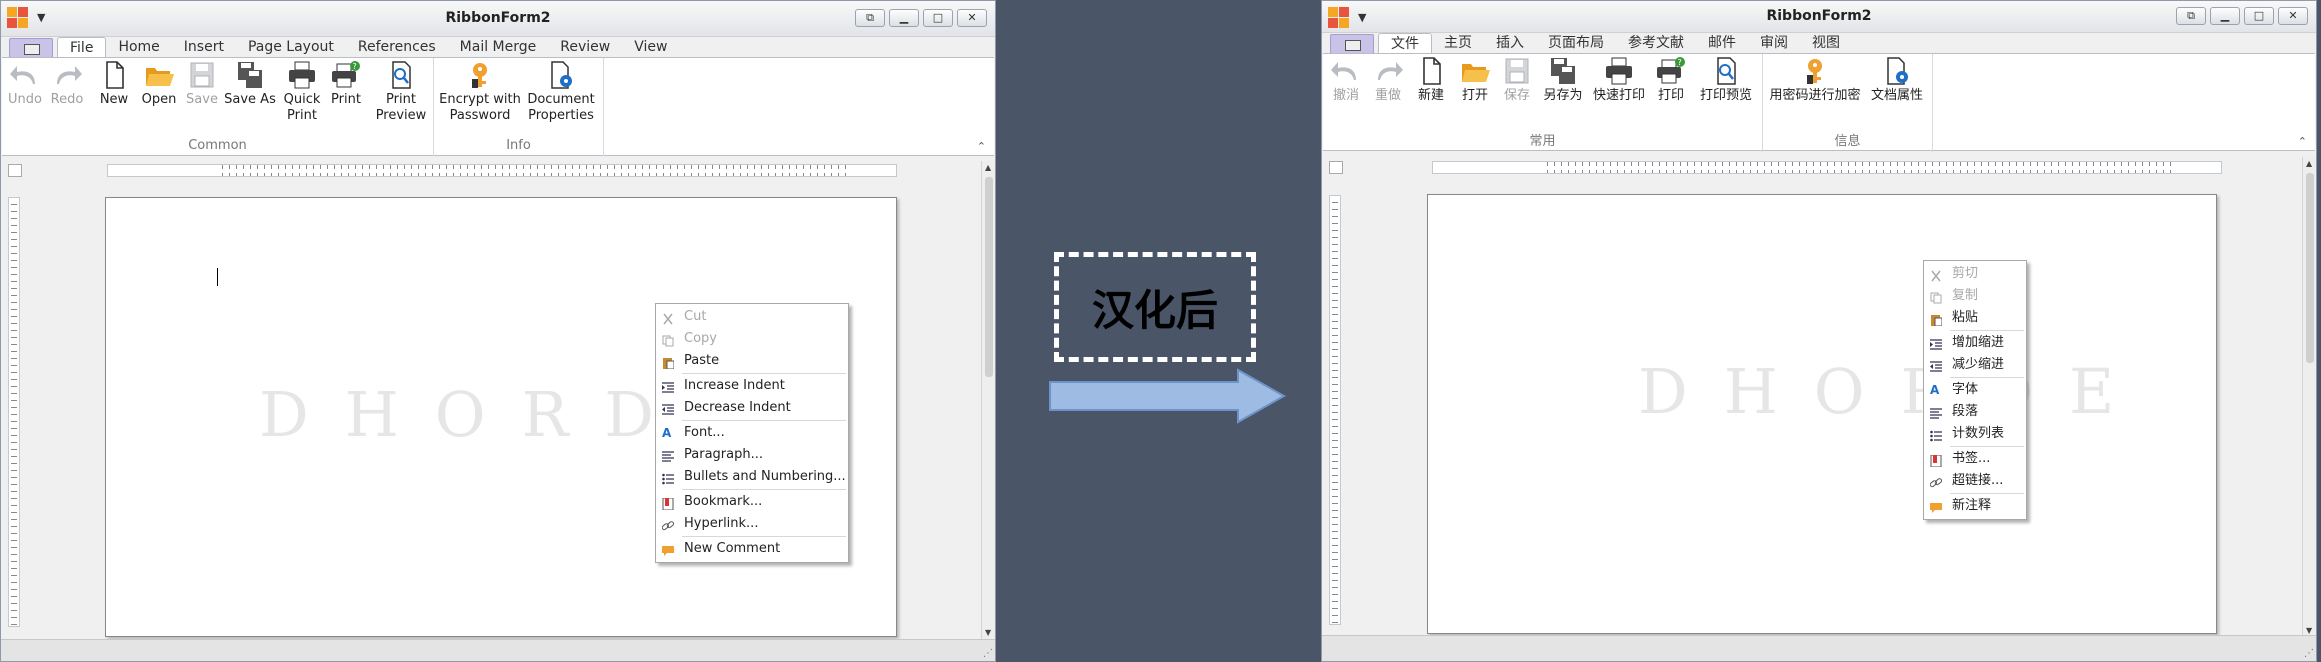 The image size is (2321, 662). I want to click on tab-mail-merge: 邮件, so click(1722, 43).